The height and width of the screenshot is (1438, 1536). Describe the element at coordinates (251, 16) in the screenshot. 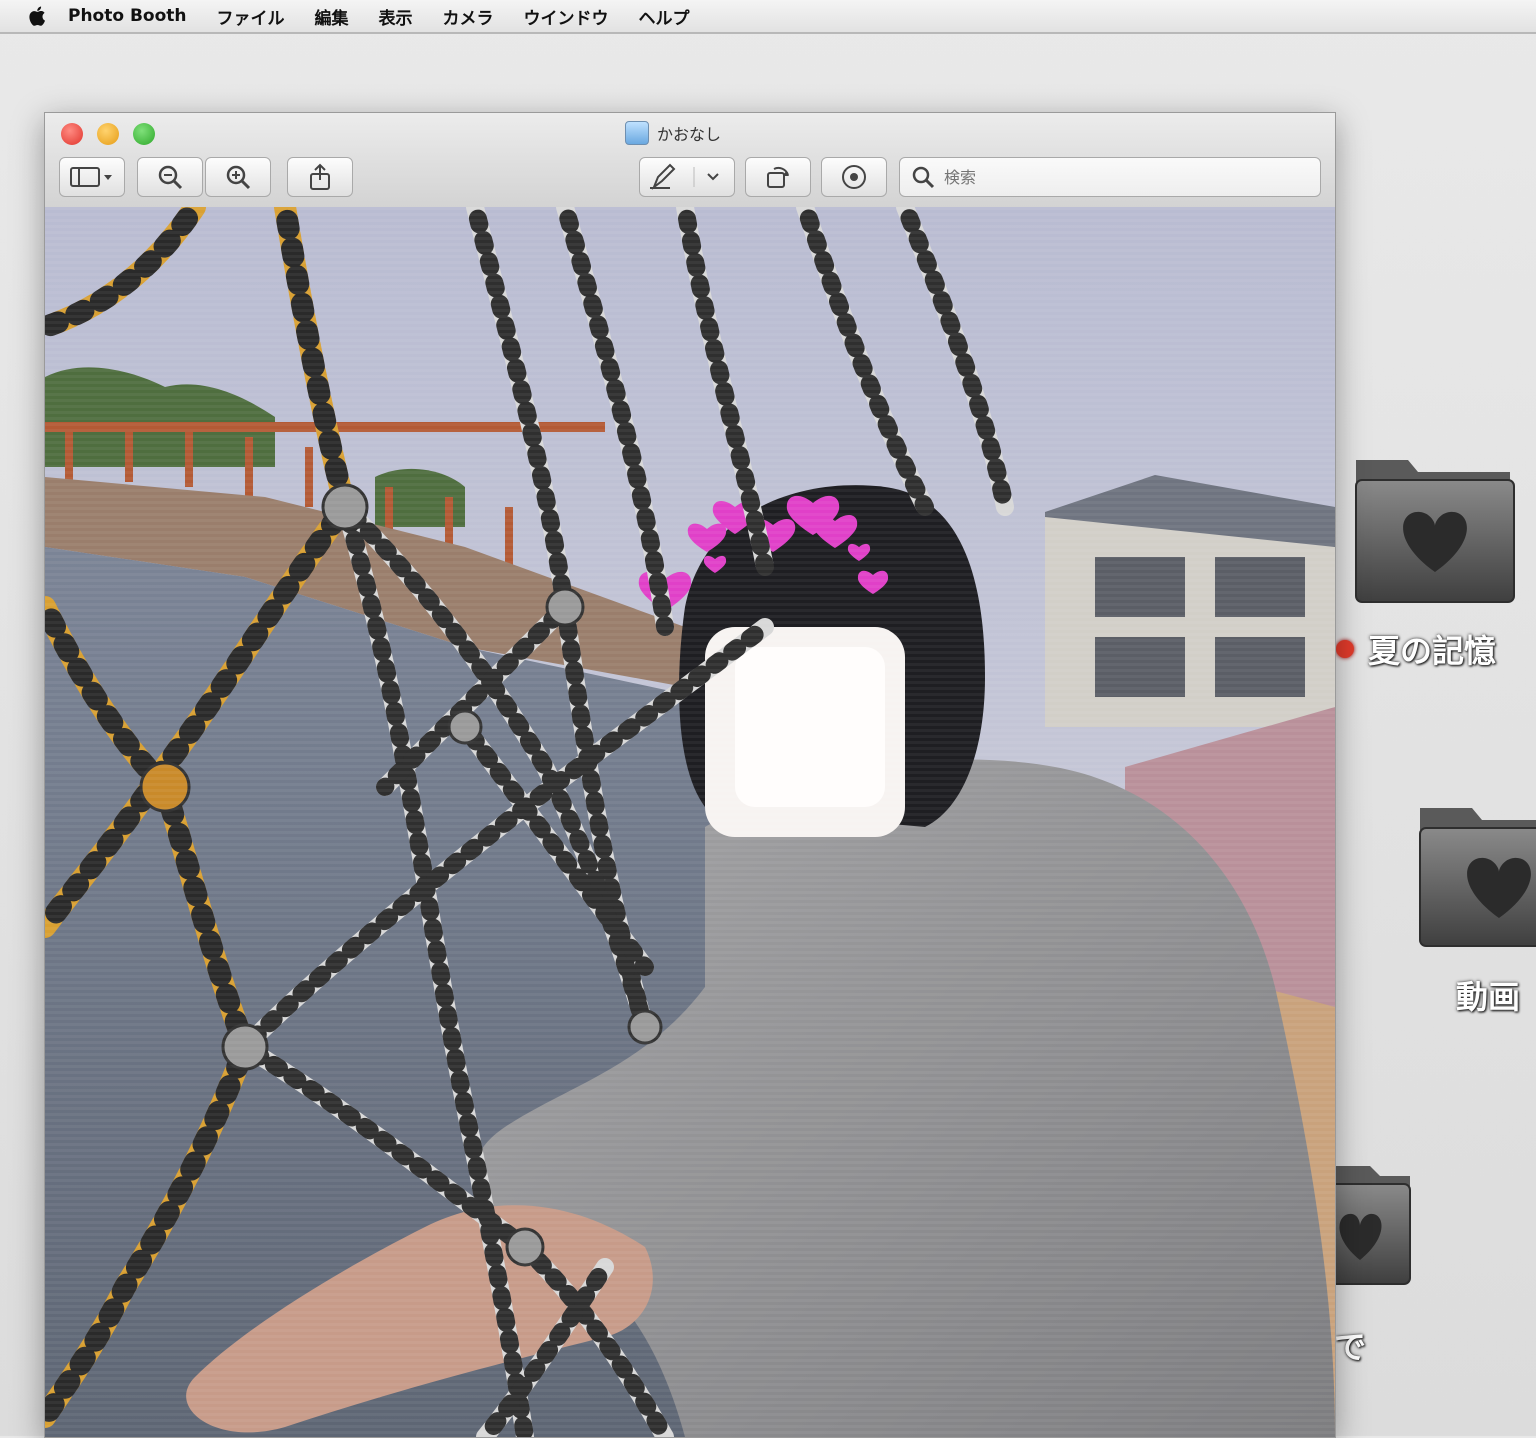

I see `menu-file: ファイル` at that location.